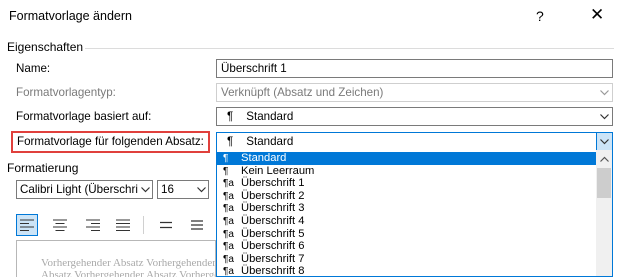 Image resolution: width=622 pixels, height=277 pixels. What do you see at coordinates (84, 116) in the screenshot?
I see `based-on-label: Formatvorlage basiert auf:` at bounding box center [84, 116].